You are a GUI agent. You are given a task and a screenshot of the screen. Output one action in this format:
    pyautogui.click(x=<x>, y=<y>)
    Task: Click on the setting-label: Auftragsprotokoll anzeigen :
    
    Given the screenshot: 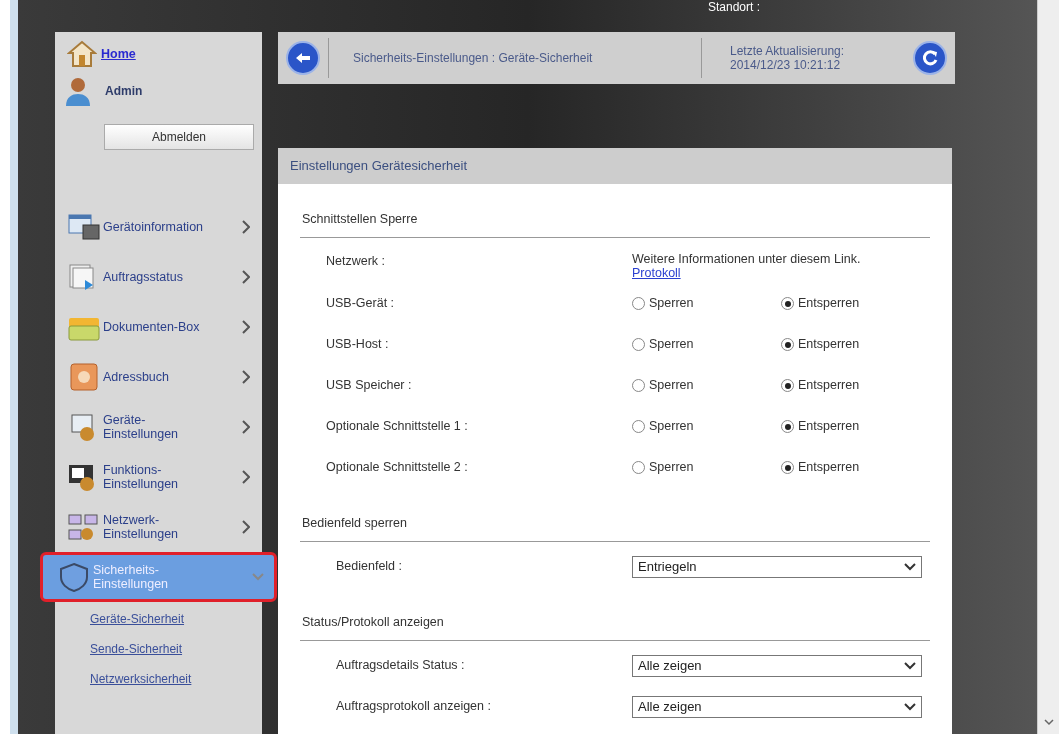 What is the action you would take?
    pyautogui.click(x=414, y=707)
    